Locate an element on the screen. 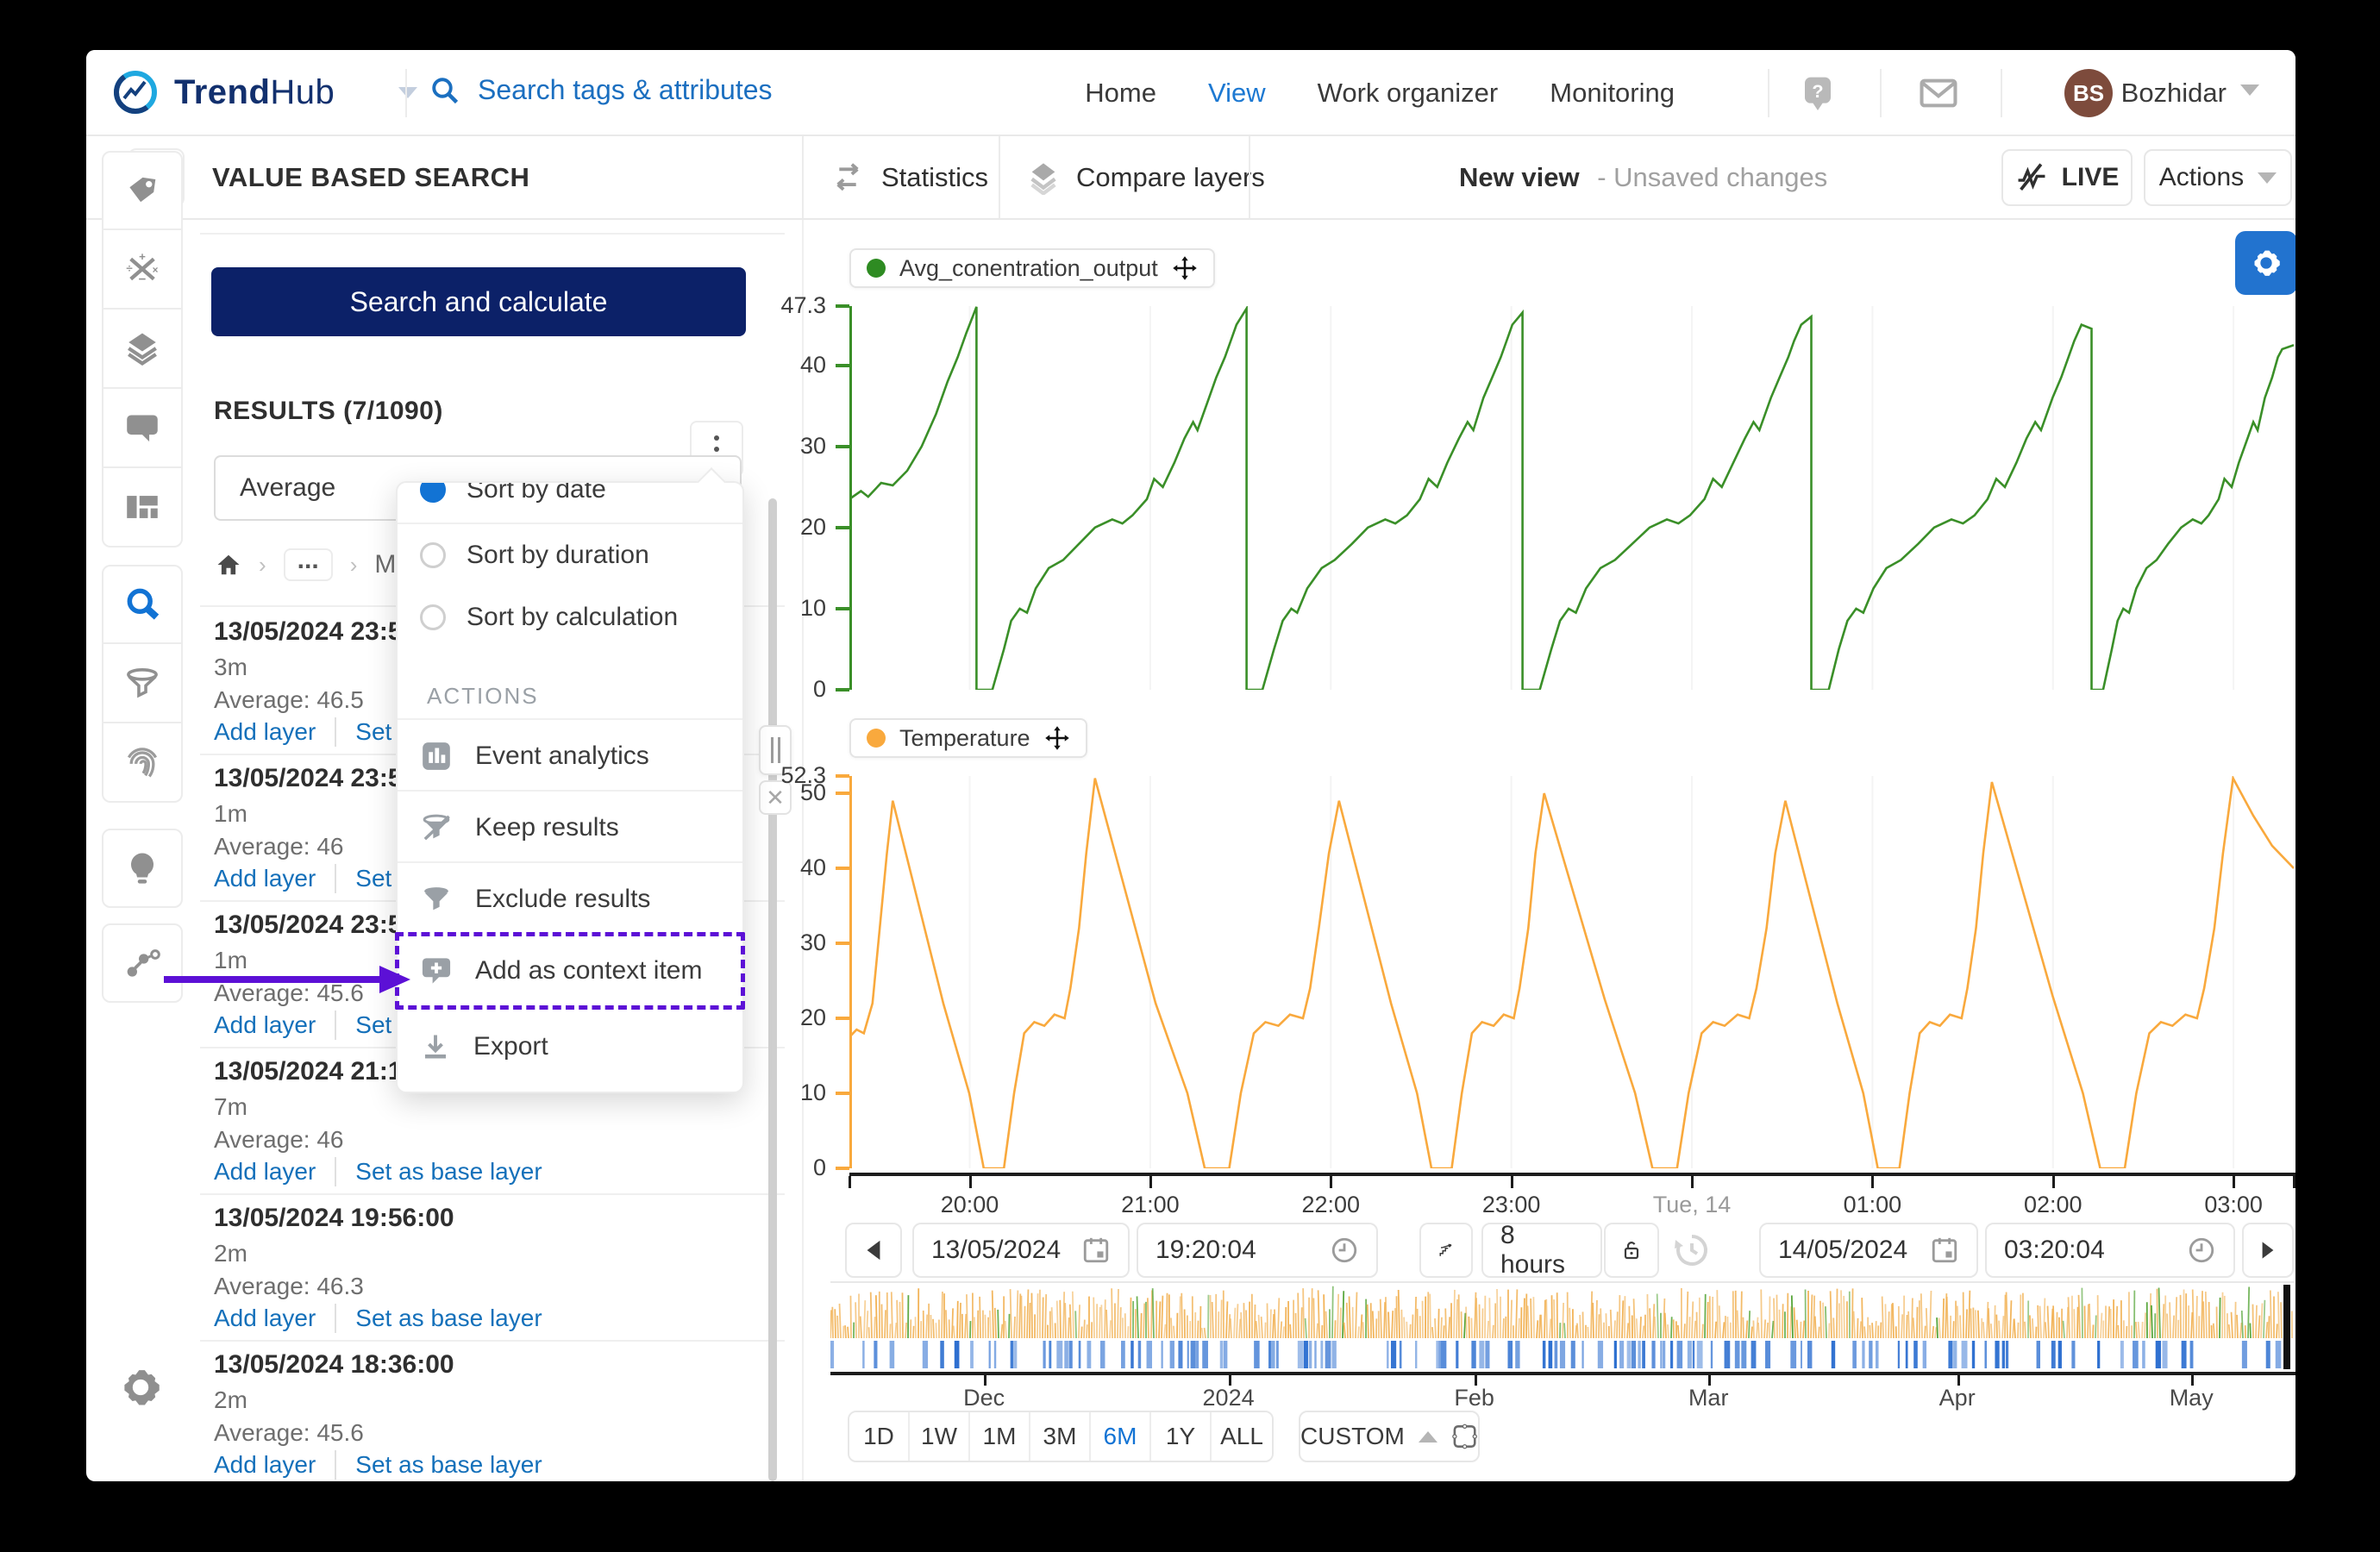  x-axis-label: Tue, 14 is located at coordinates (1692, 1204).